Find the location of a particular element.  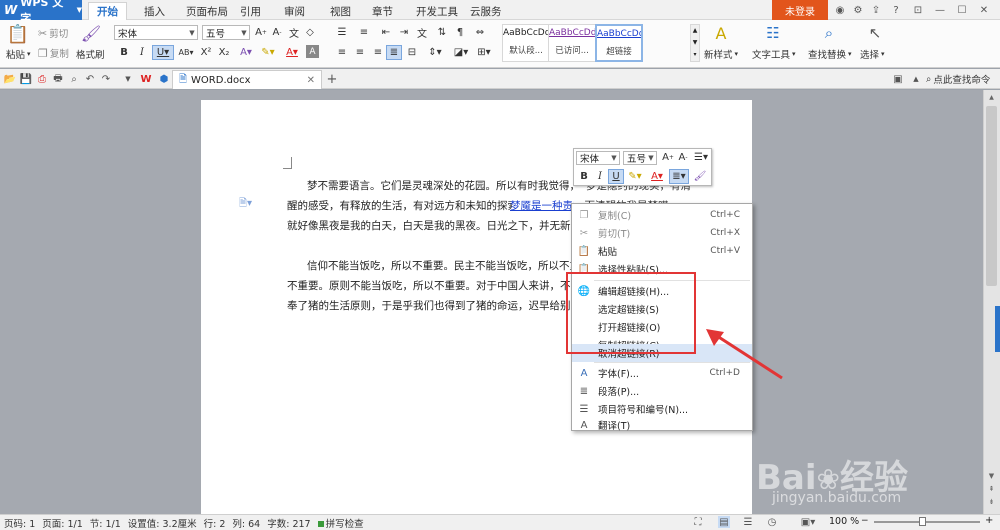

menu-paste: 📋 粘贴 Ctrl+V is located at coordinates (662, 251).